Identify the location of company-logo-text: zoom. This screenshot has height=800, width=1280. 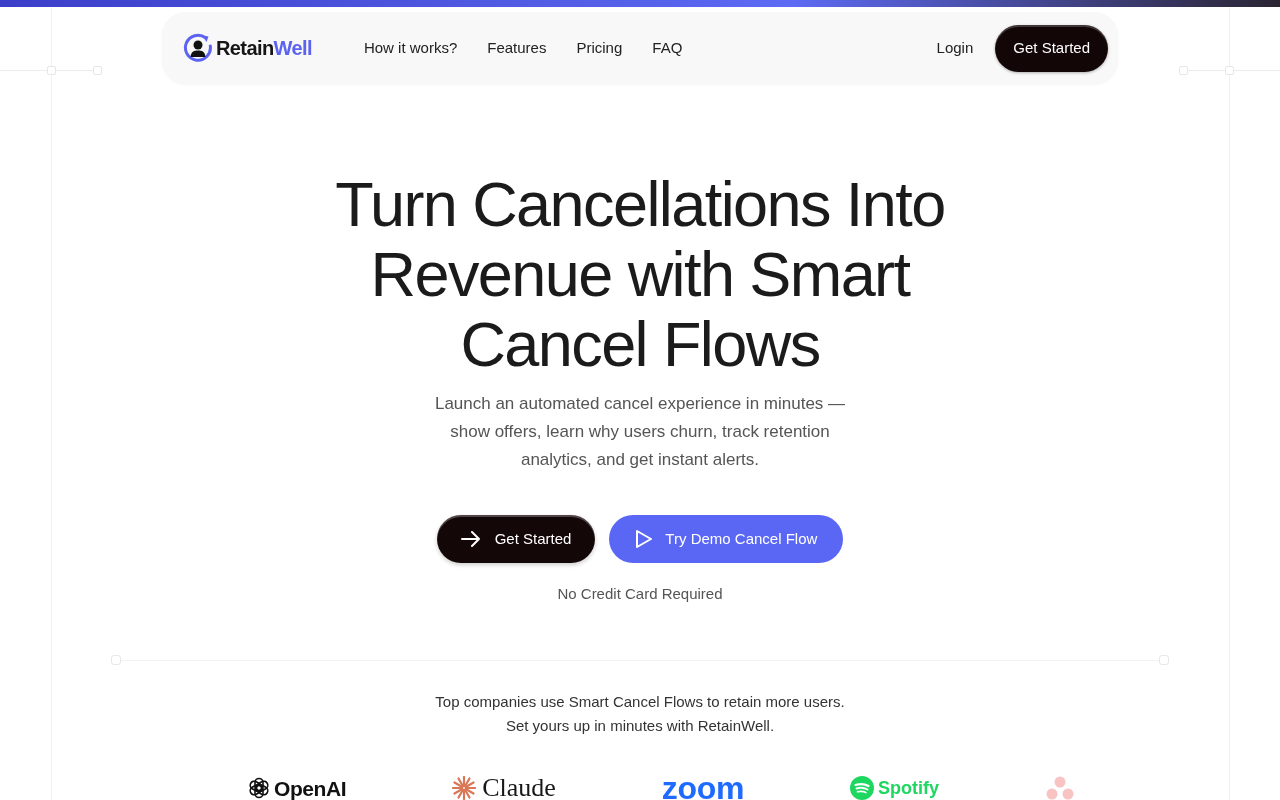
(703, 786).